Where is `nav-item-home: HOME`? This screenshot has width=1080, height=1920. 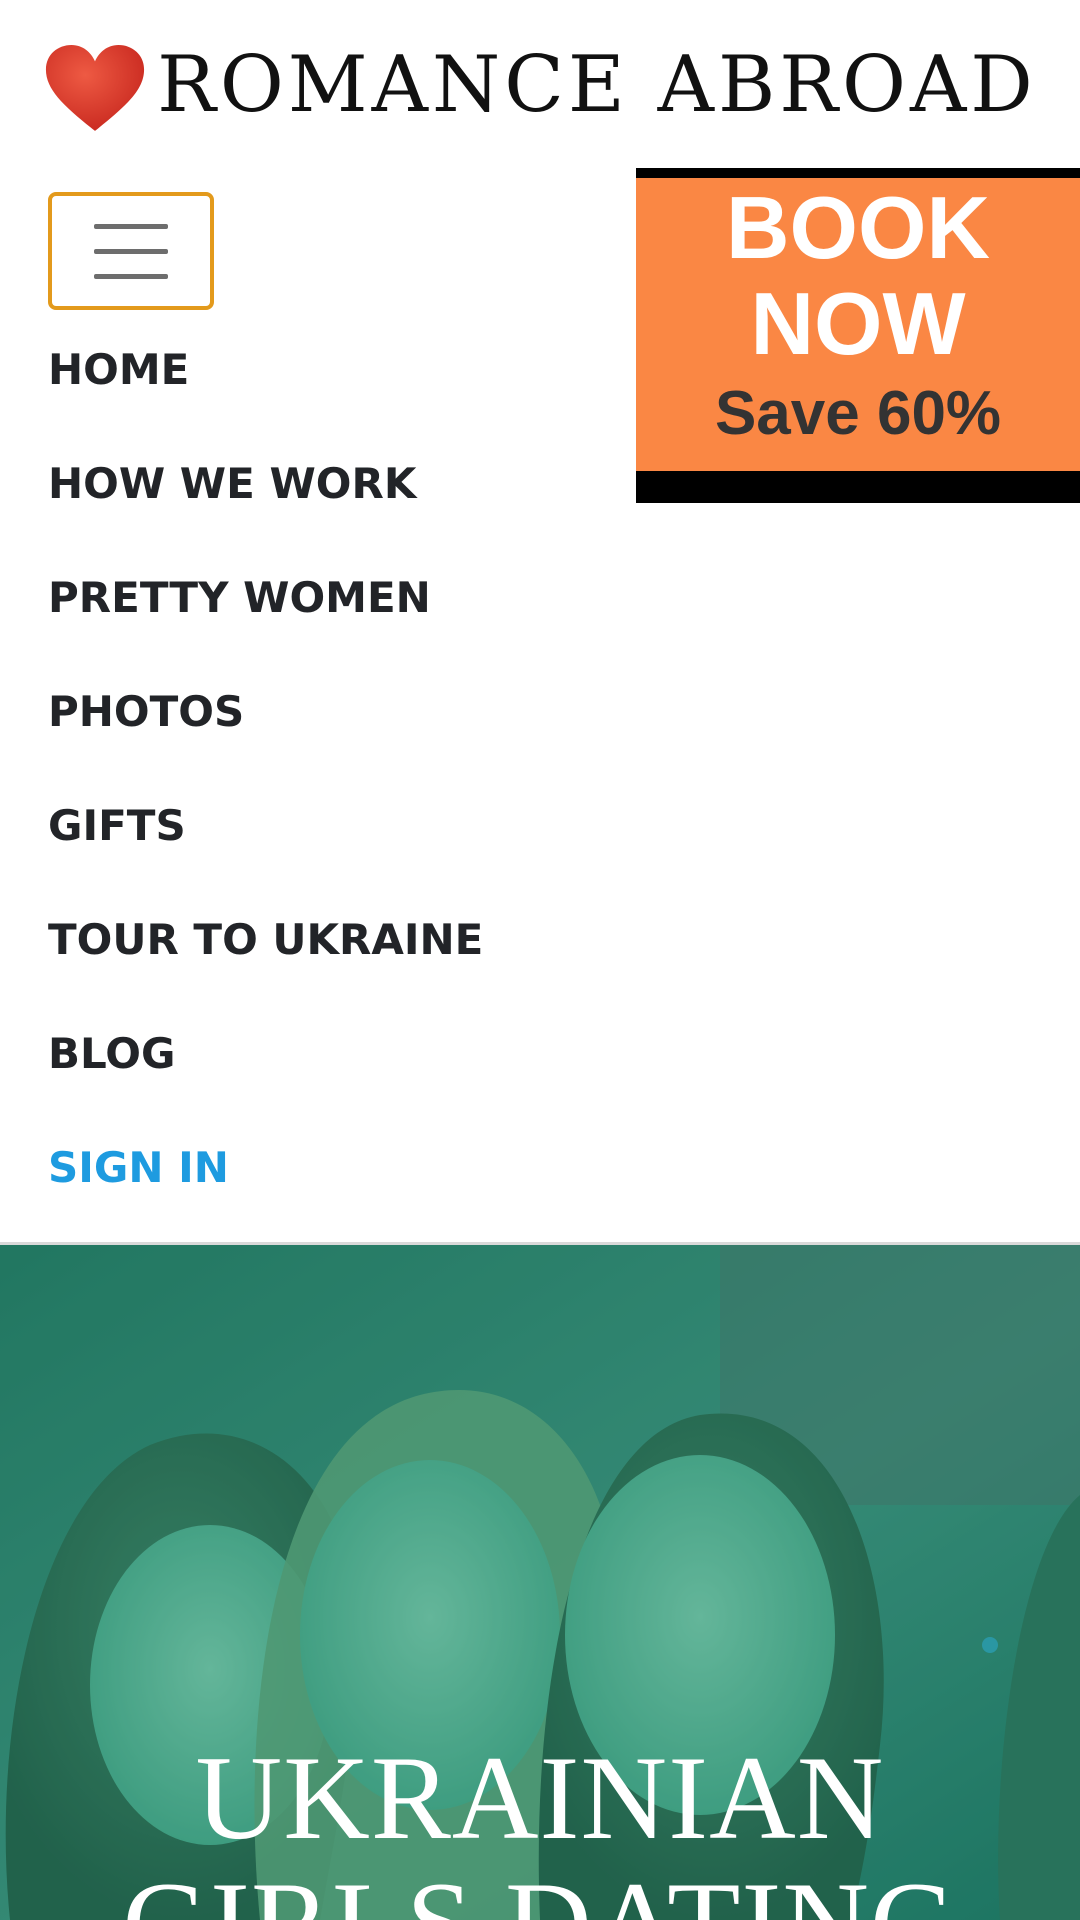
nav-item-home: HOME is located at coordinates (265, 387).